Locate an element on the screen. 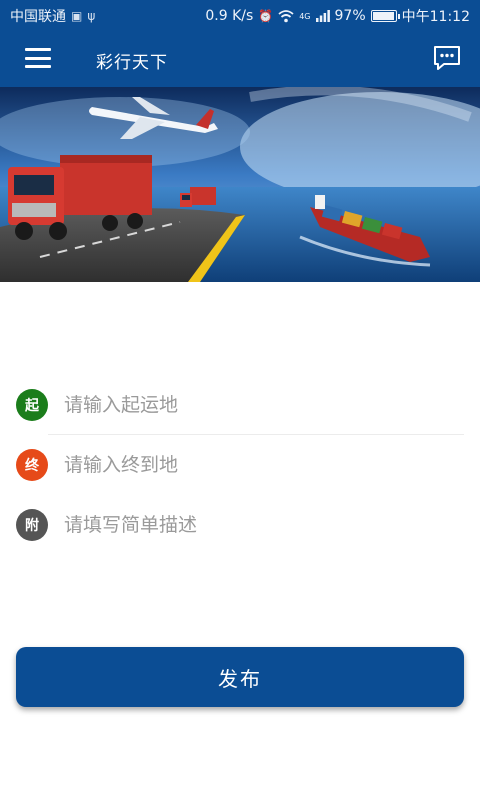 The height and width of the screenshot is (800, 480). network-speed: 0.9 K/s is located at coordinates (229, 16).